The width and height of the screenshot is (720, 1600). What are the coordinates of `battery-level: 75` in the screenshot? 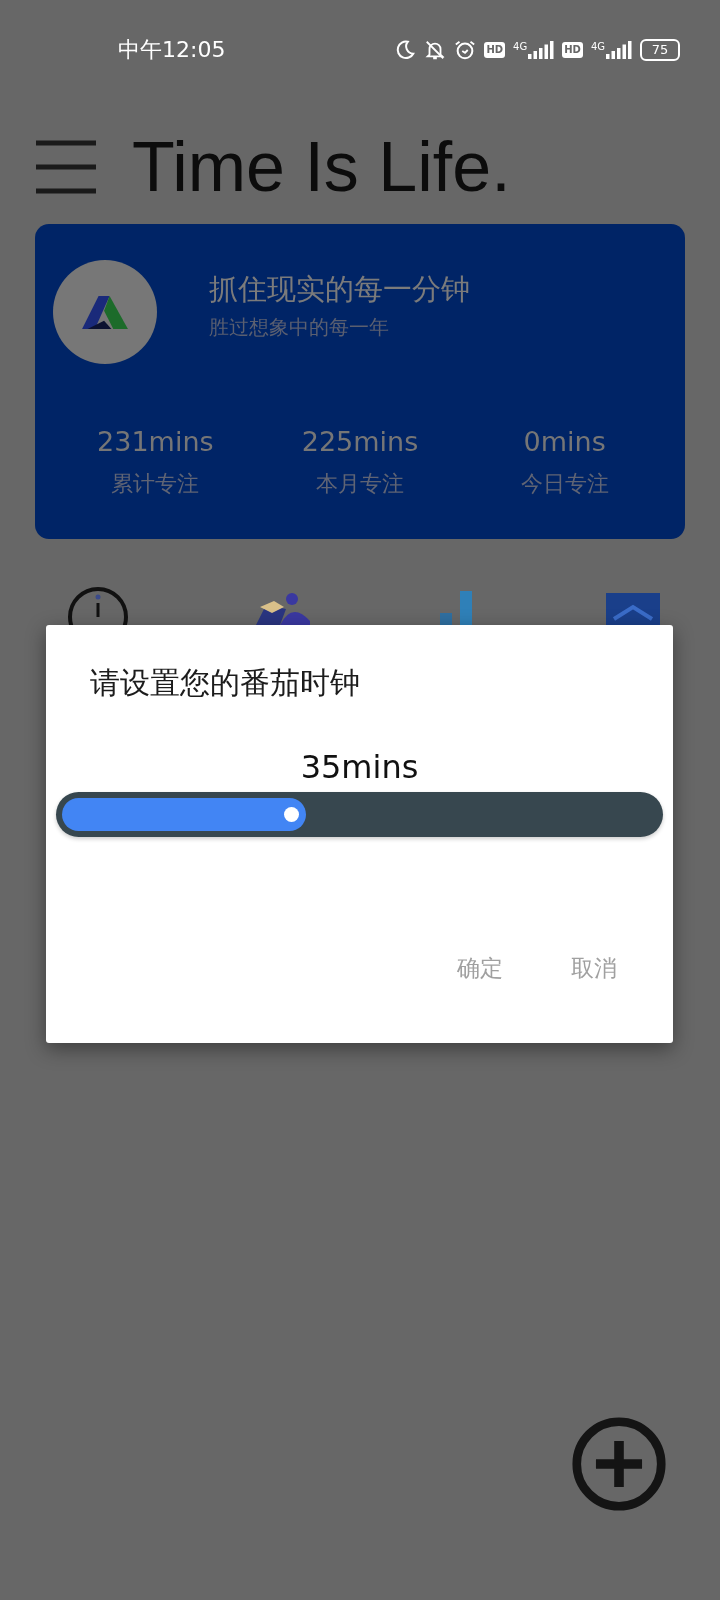 It's located at (660, 50).